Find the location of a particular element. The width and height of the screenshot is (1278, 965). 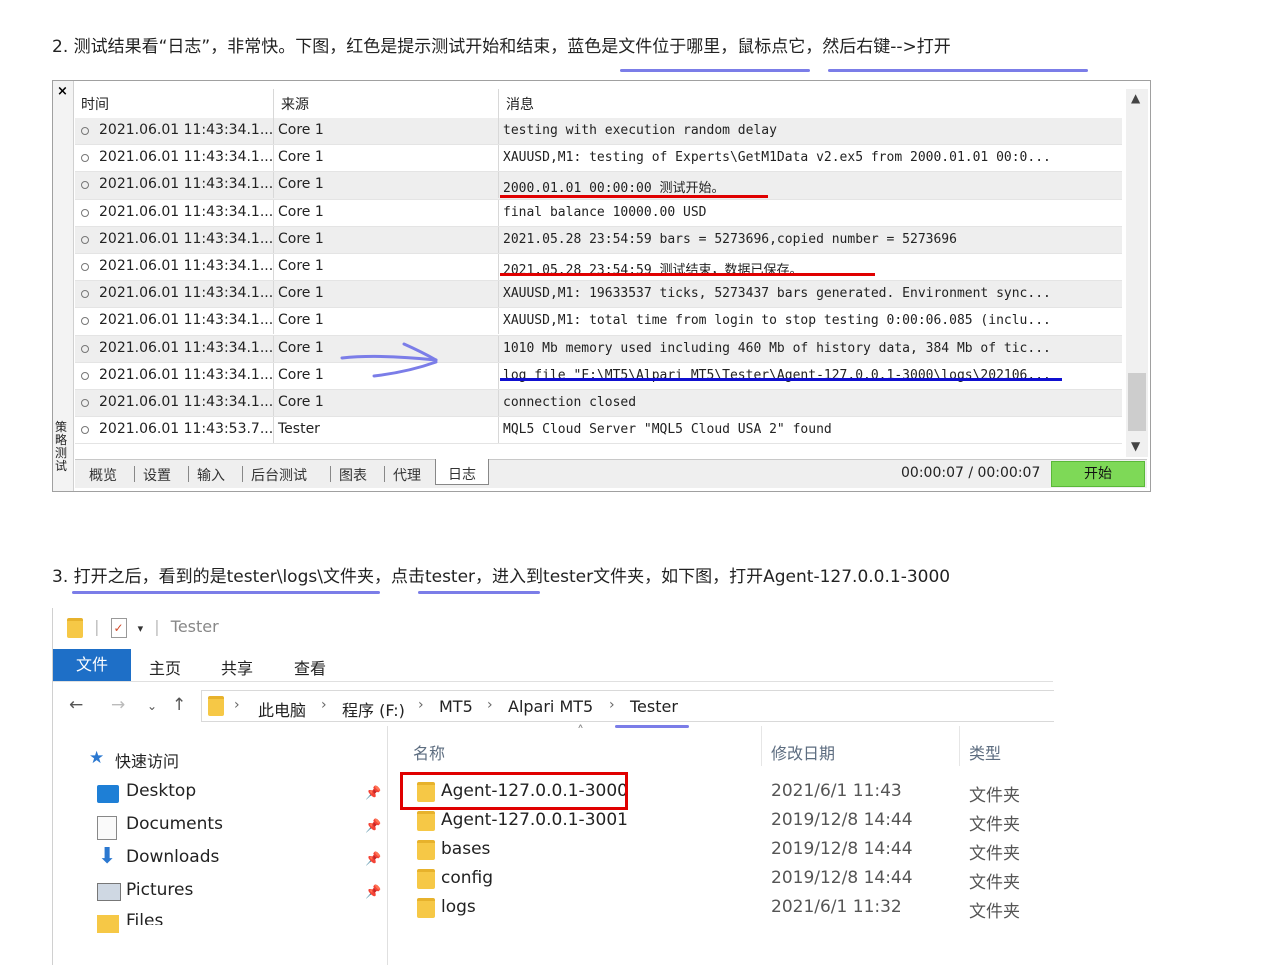

properties-icon: ✓ is located at coordinates (118, 627).